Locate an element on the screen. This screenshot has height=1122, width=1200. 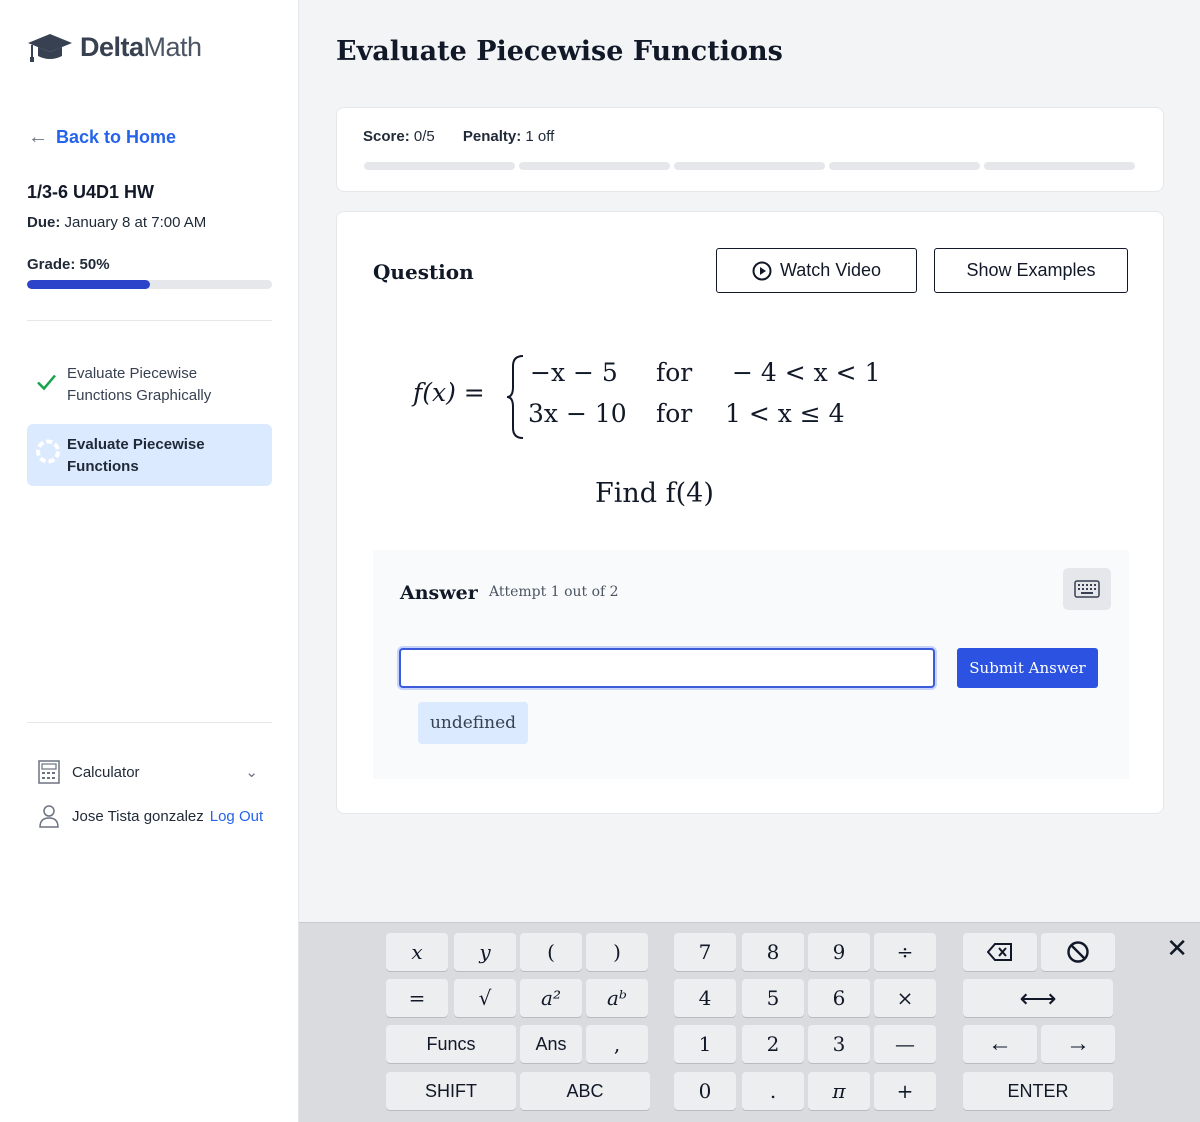
task-item-graphically: Evaluate Piecewise Functions Graphically is located at coordinates (149, 385).